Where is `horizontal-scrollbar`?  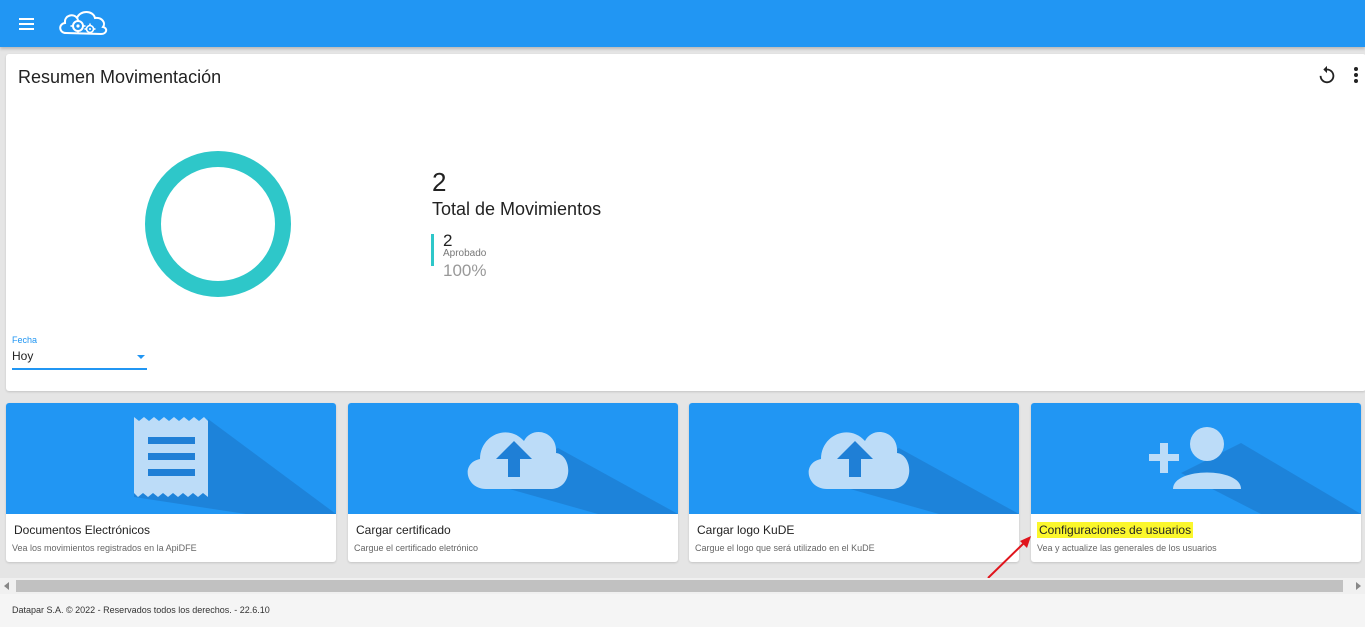 horizontal-scrollbar is located at coordinates (682, 586).